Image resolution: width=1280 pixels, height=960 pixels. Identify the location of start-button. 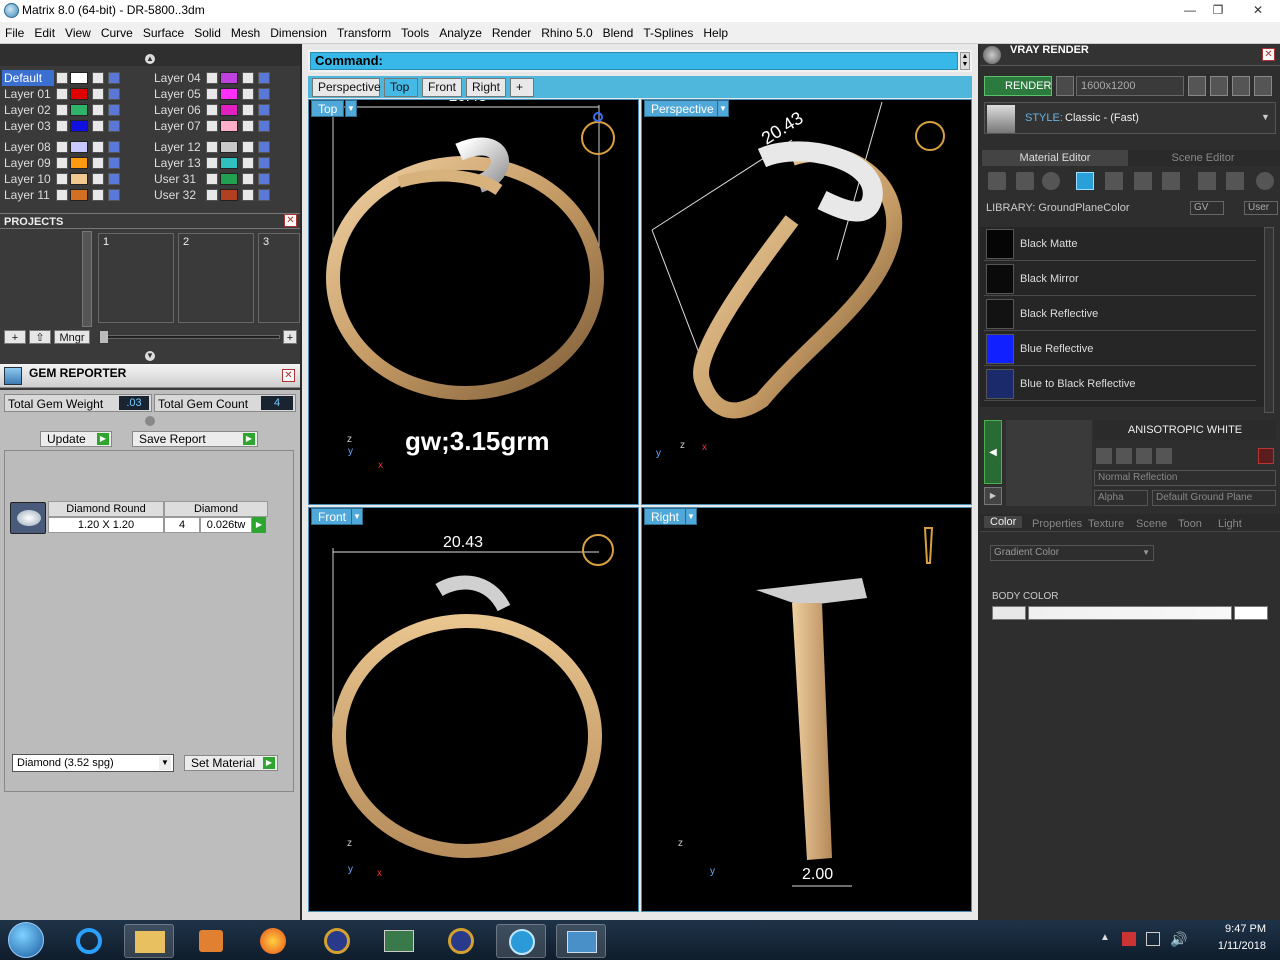
(26, 940).